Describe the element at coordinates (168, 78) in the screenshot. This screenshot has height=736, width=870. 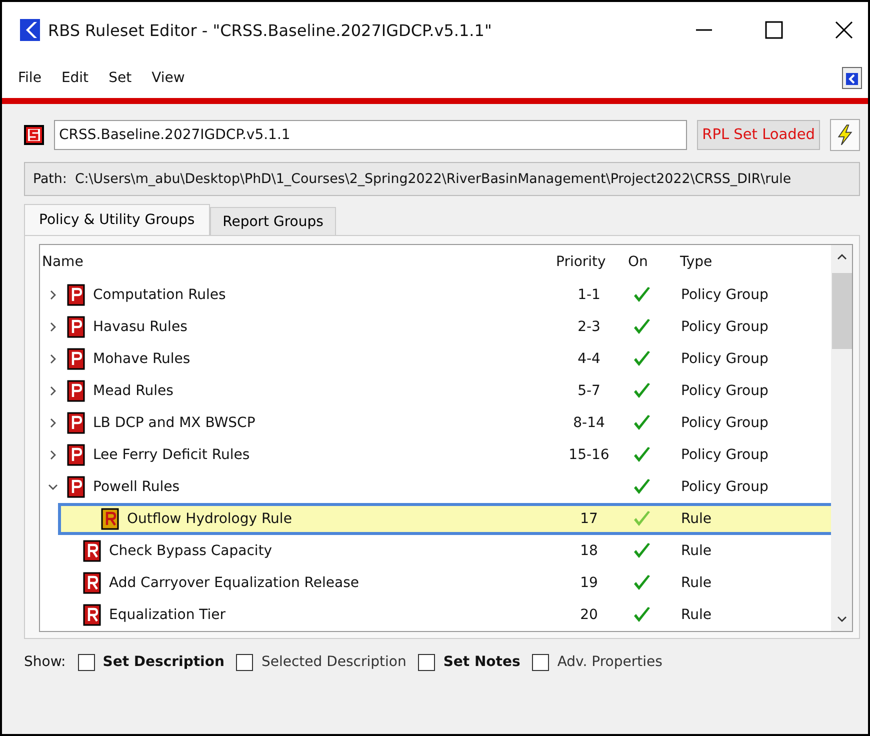
I see `menu-item: View` at that location.